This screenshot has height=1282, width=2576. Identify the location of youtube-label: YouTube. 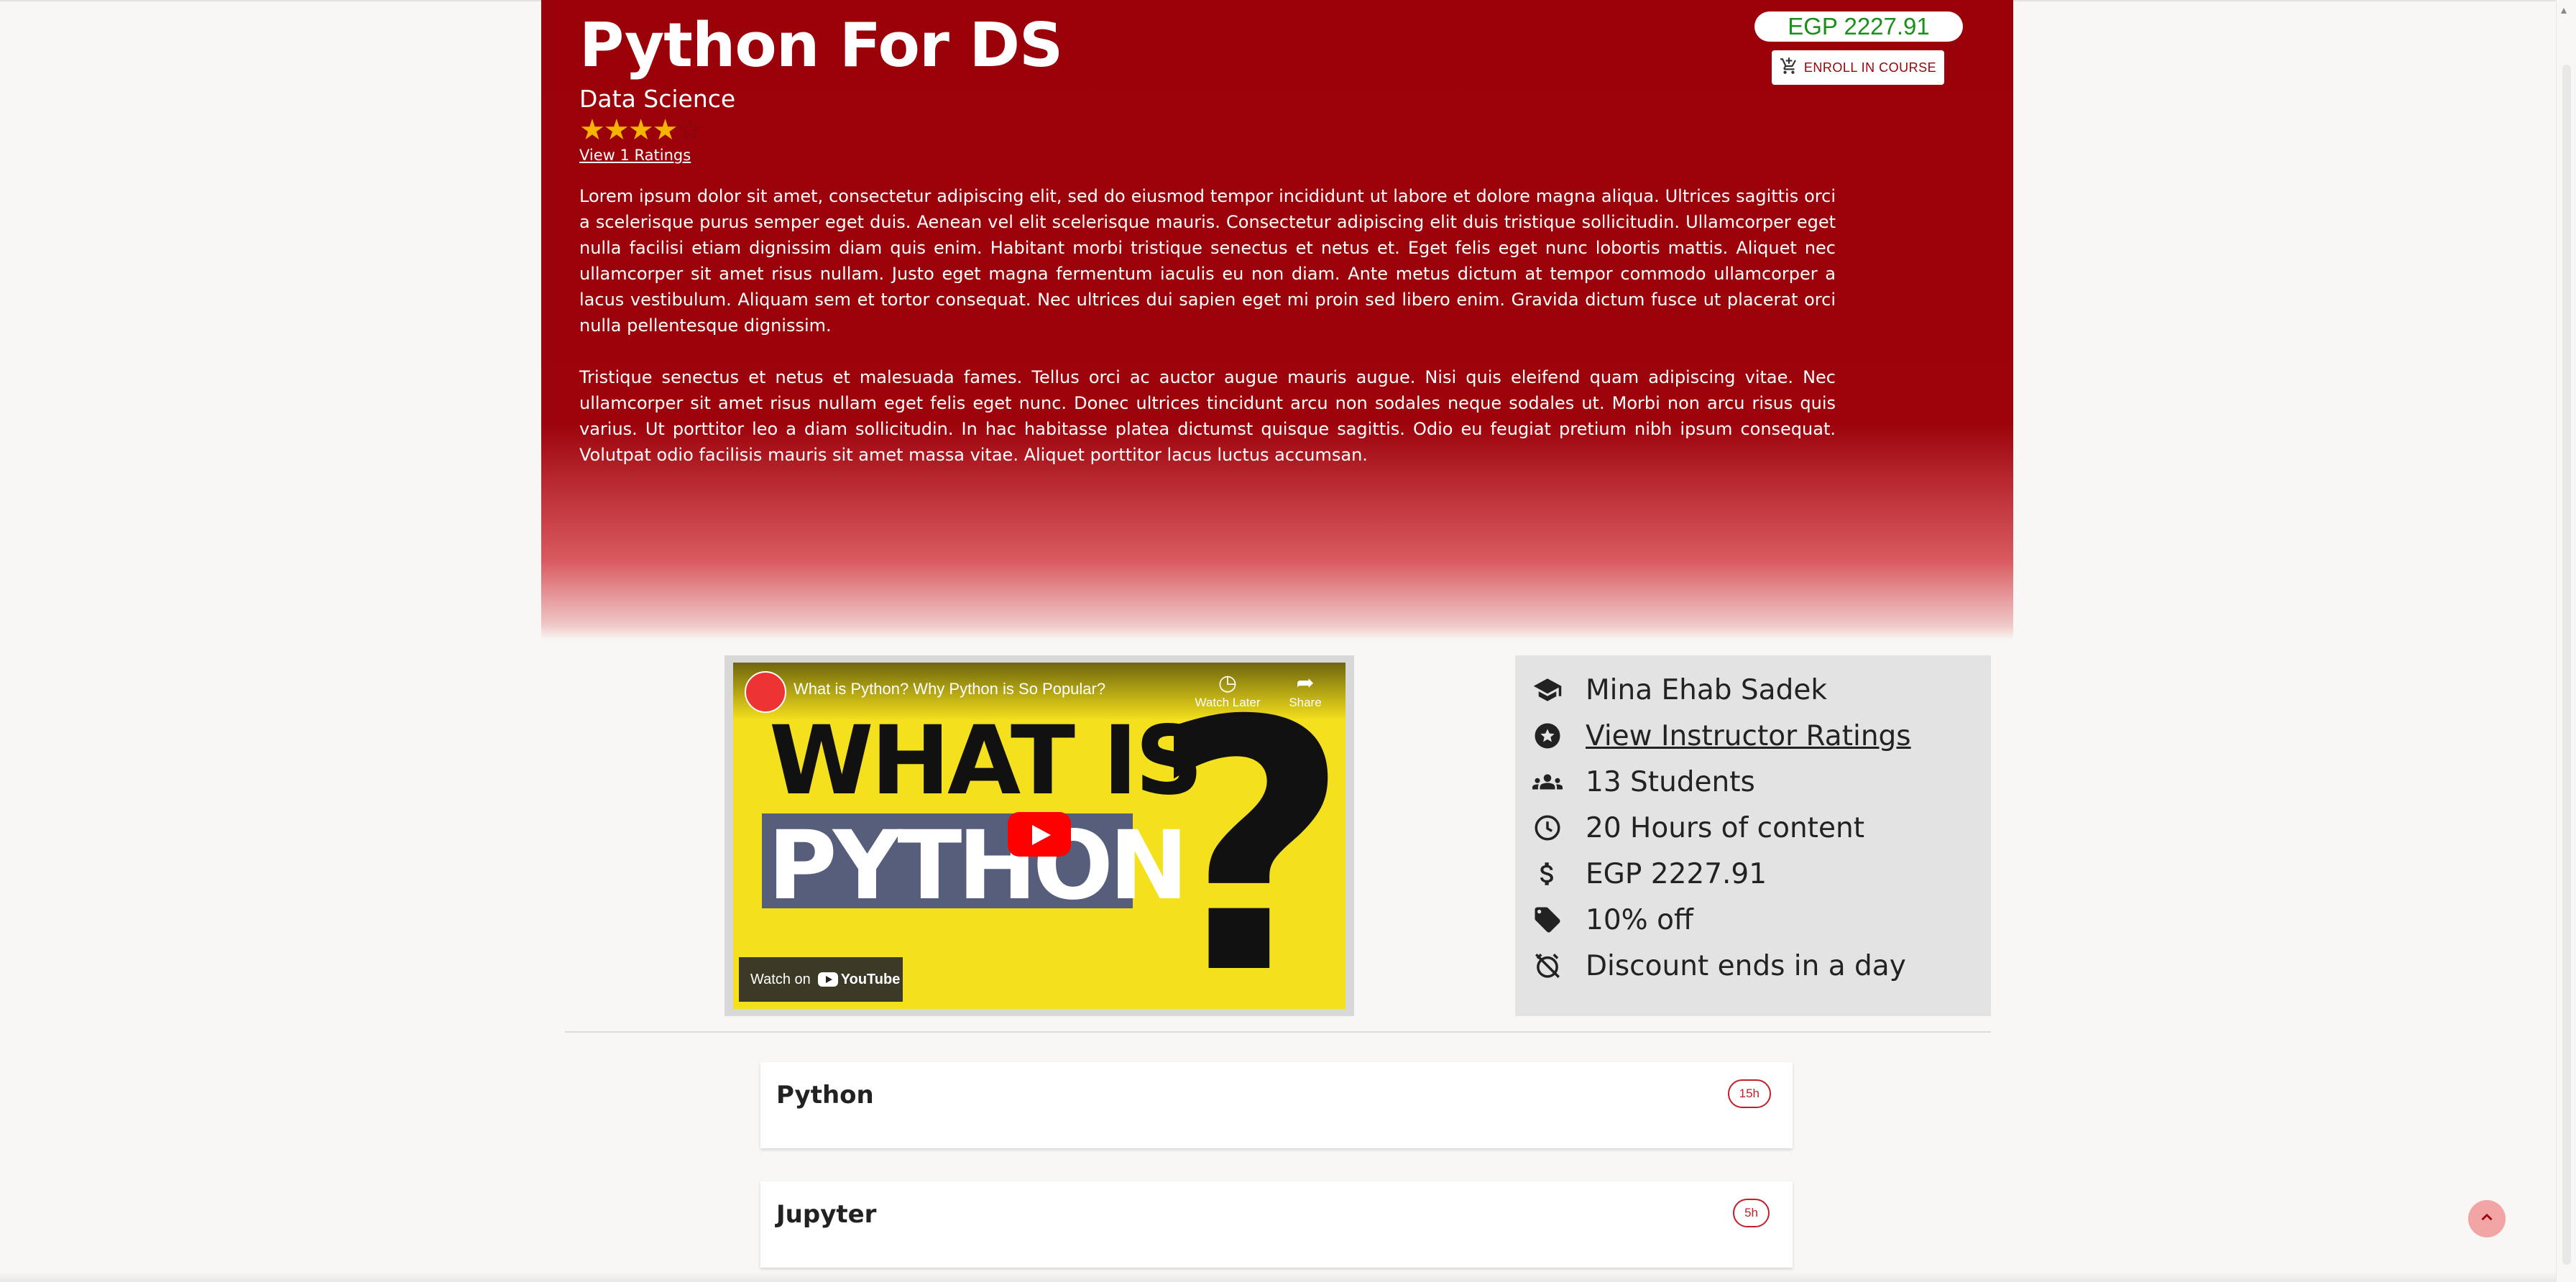
(870, 979).